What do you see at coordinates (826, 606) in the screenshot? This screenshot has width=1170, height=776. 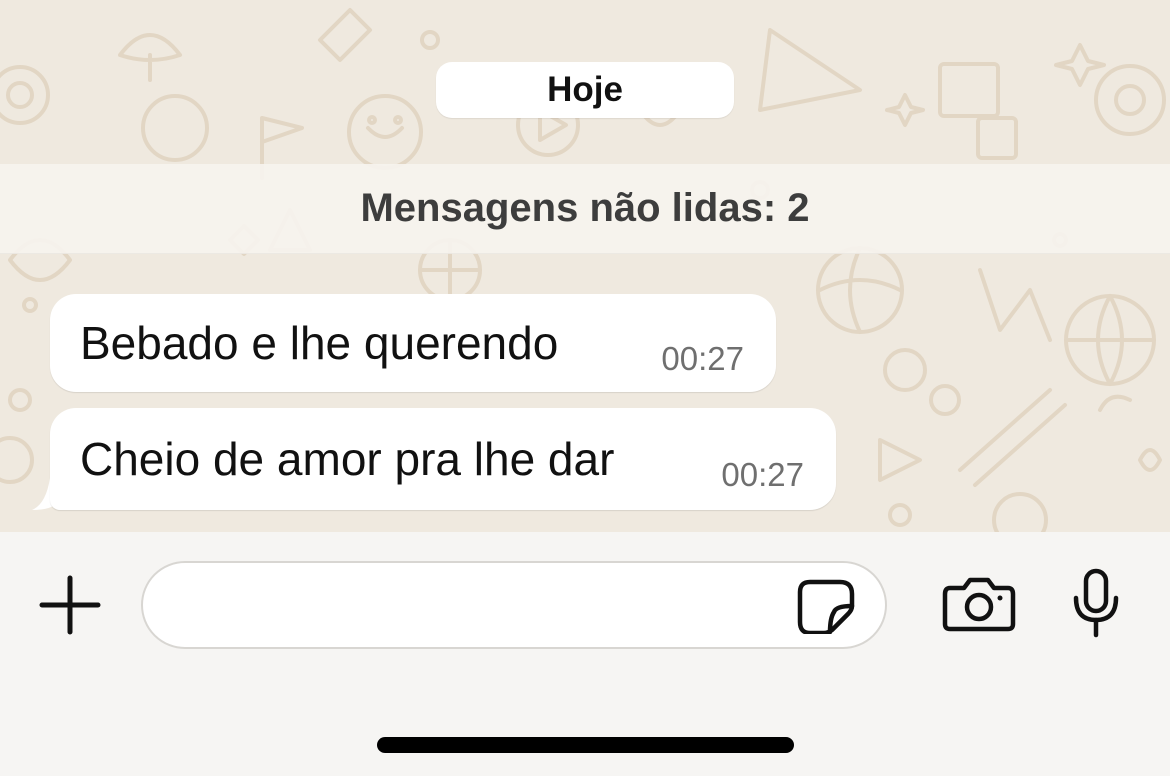 I see `sticker-icon` at bounding box center [826, 606].